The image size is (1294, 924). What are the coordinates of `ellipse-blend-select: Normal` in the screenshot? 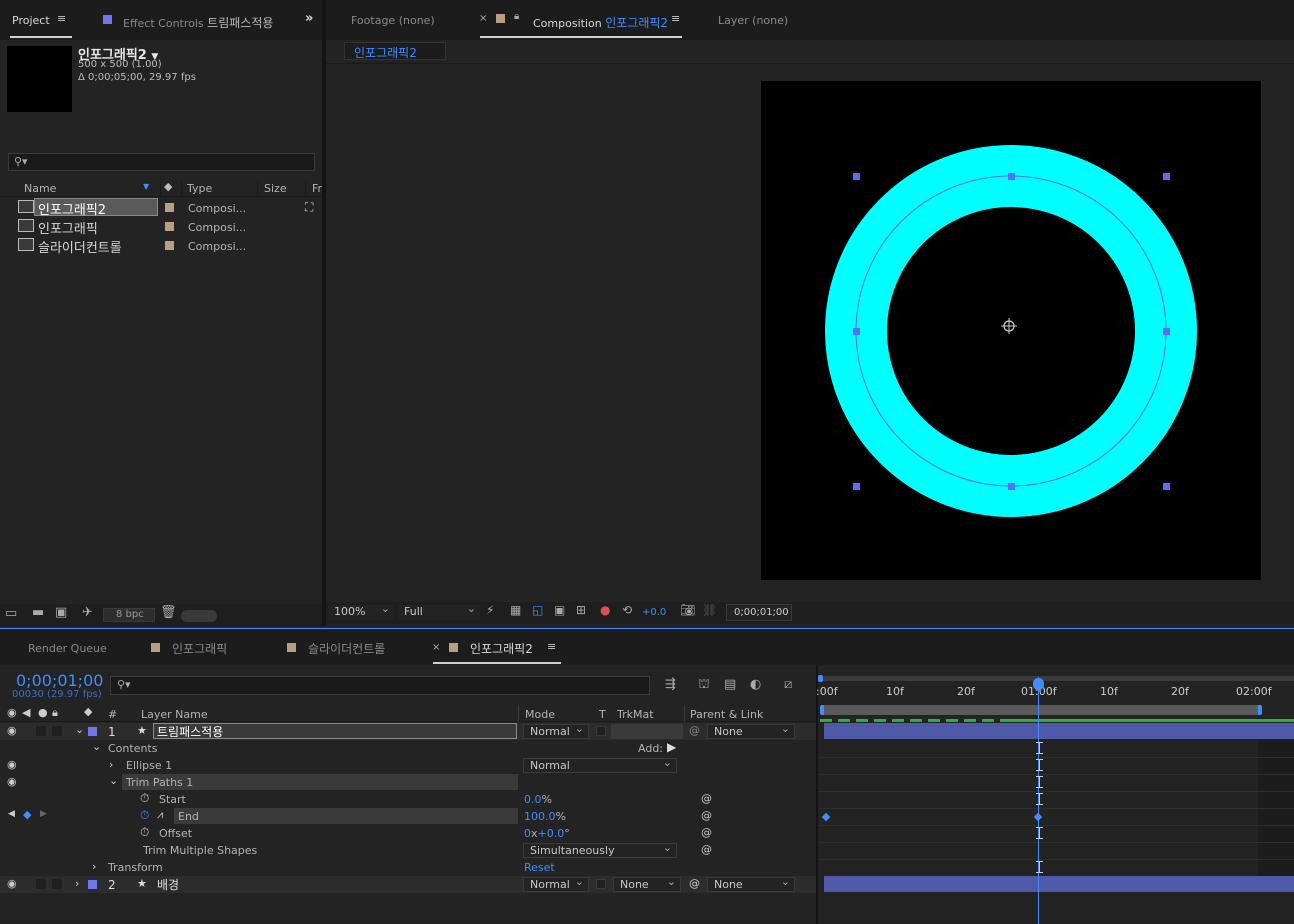 It's located at (600, 764).